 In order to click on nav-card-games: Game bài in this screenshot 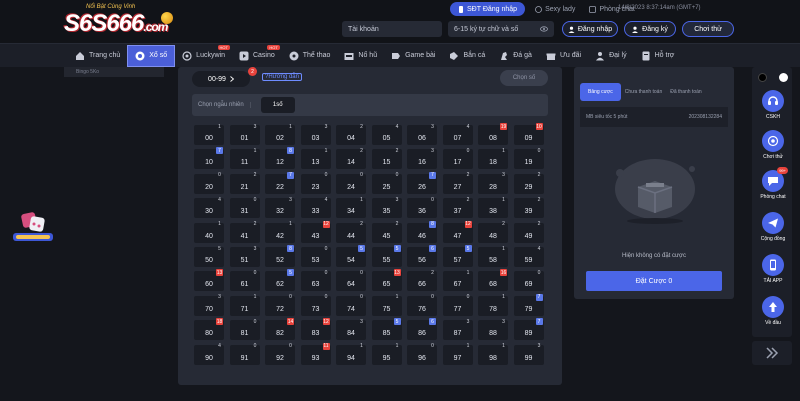, I will do `click(413, 56)`.